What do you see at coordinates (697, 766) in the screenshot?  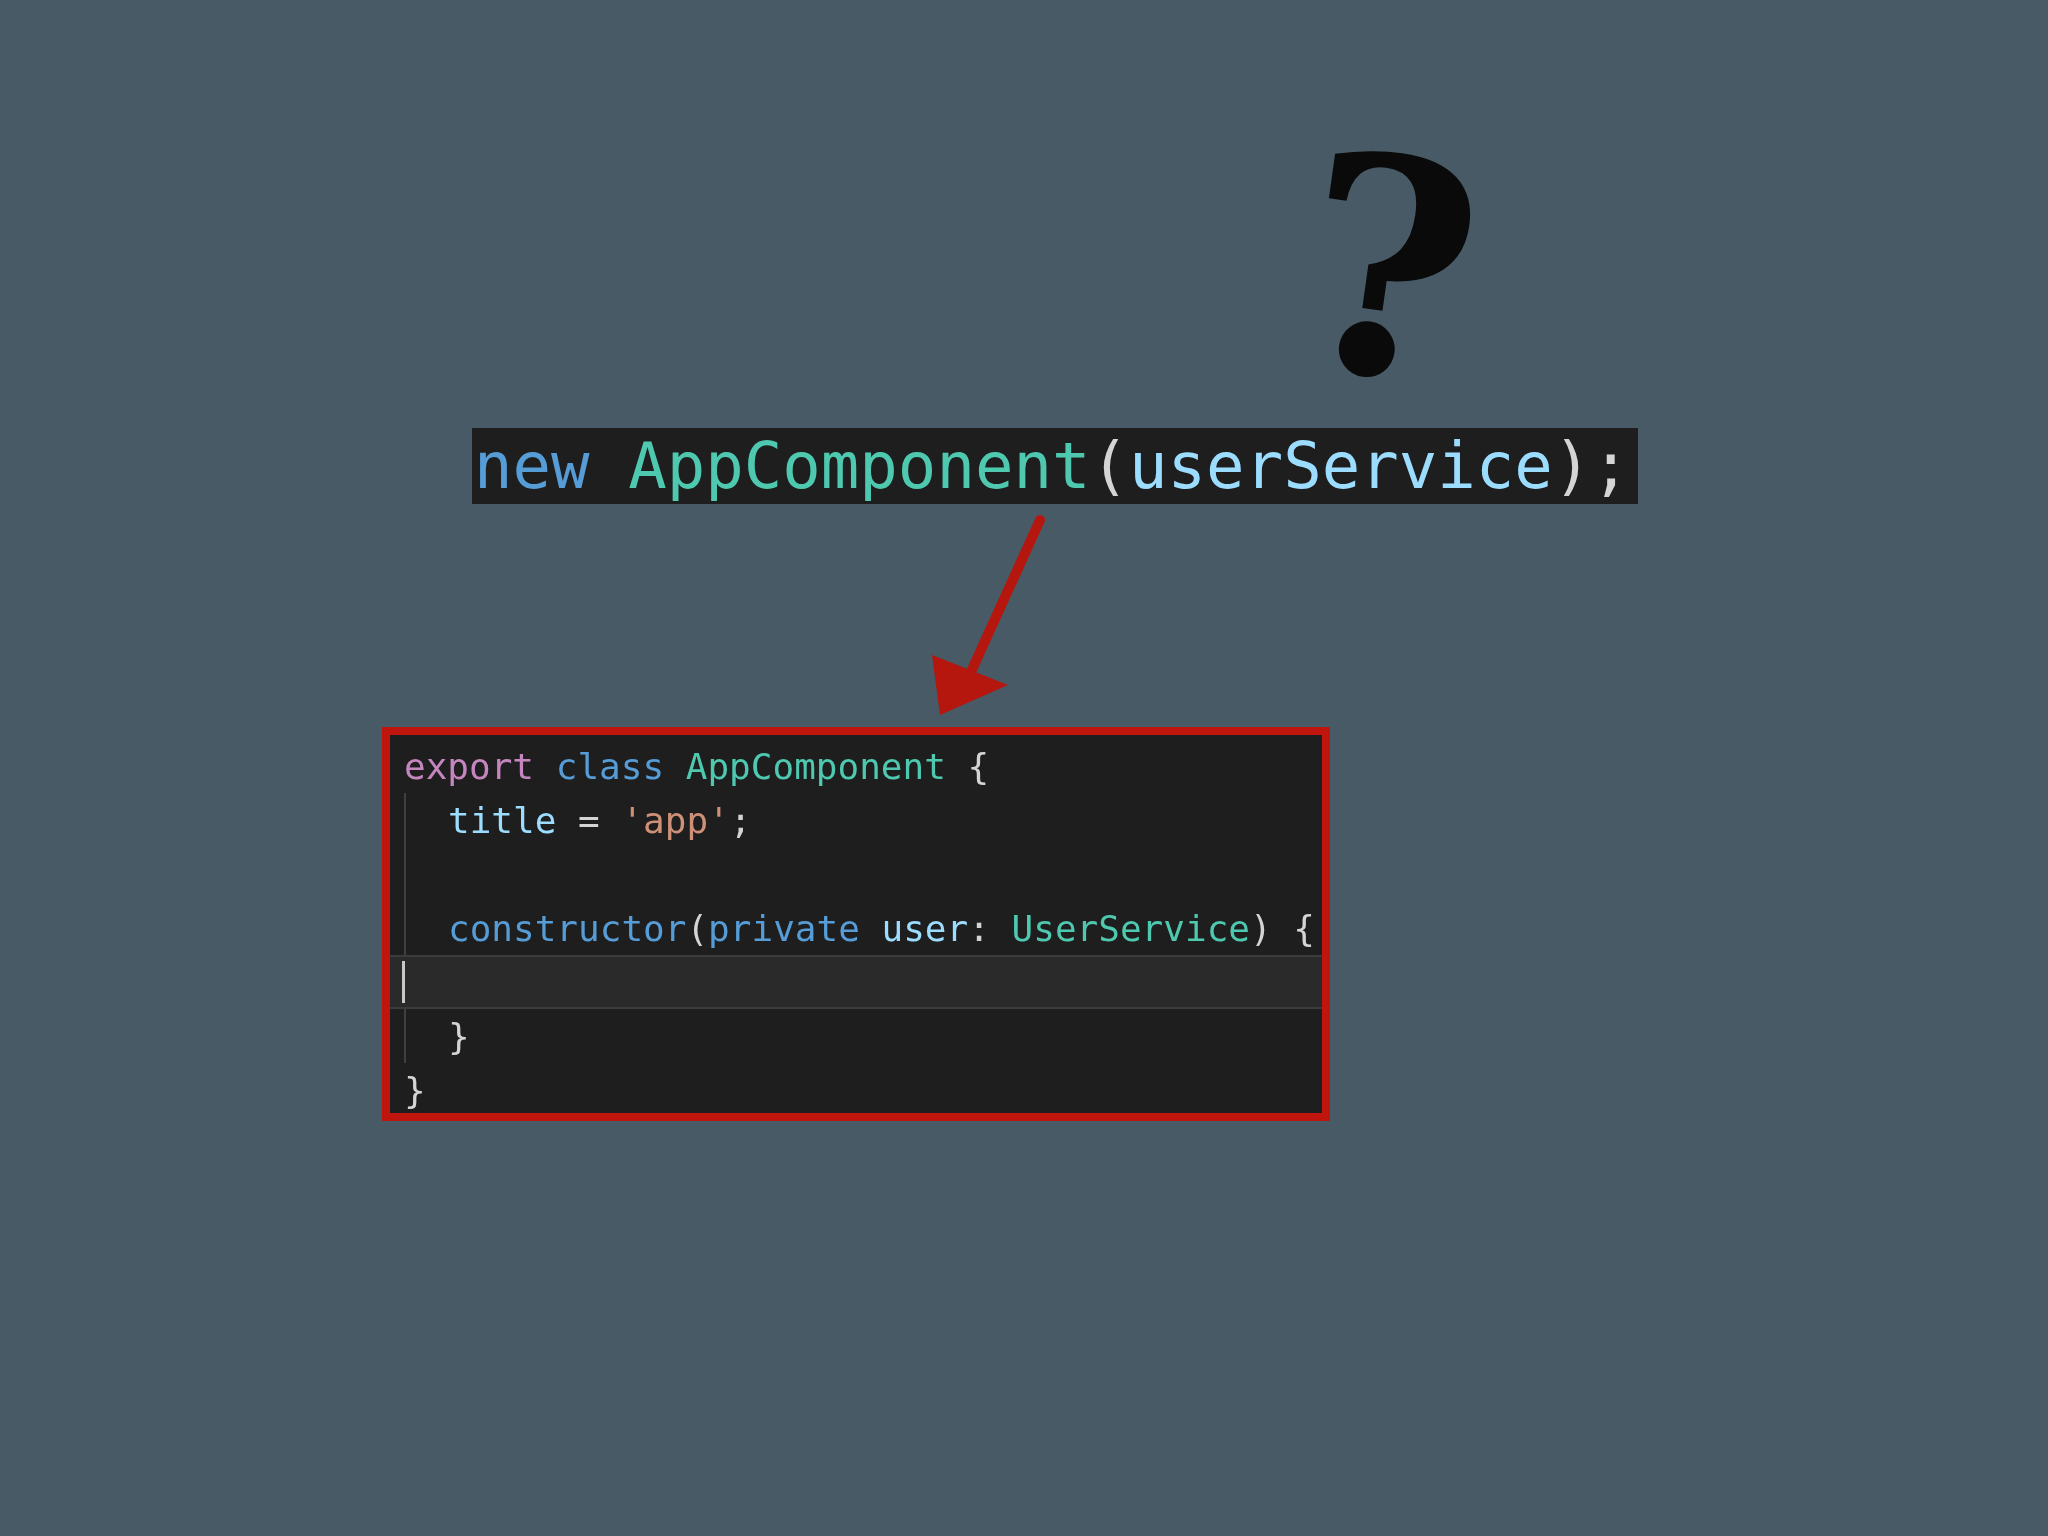 I see `code-line: export class AppComponent {` at bounding box center [697, 766].